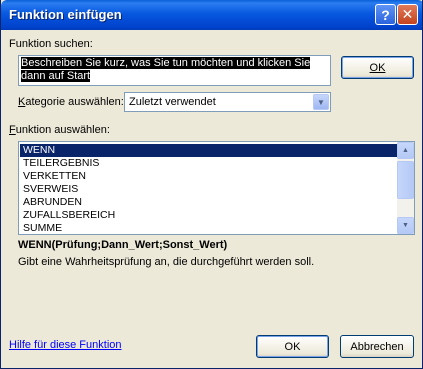 The height and width of the screenshot is (369, 423). I want to click on search-go-button: OK, so click(377, 67).